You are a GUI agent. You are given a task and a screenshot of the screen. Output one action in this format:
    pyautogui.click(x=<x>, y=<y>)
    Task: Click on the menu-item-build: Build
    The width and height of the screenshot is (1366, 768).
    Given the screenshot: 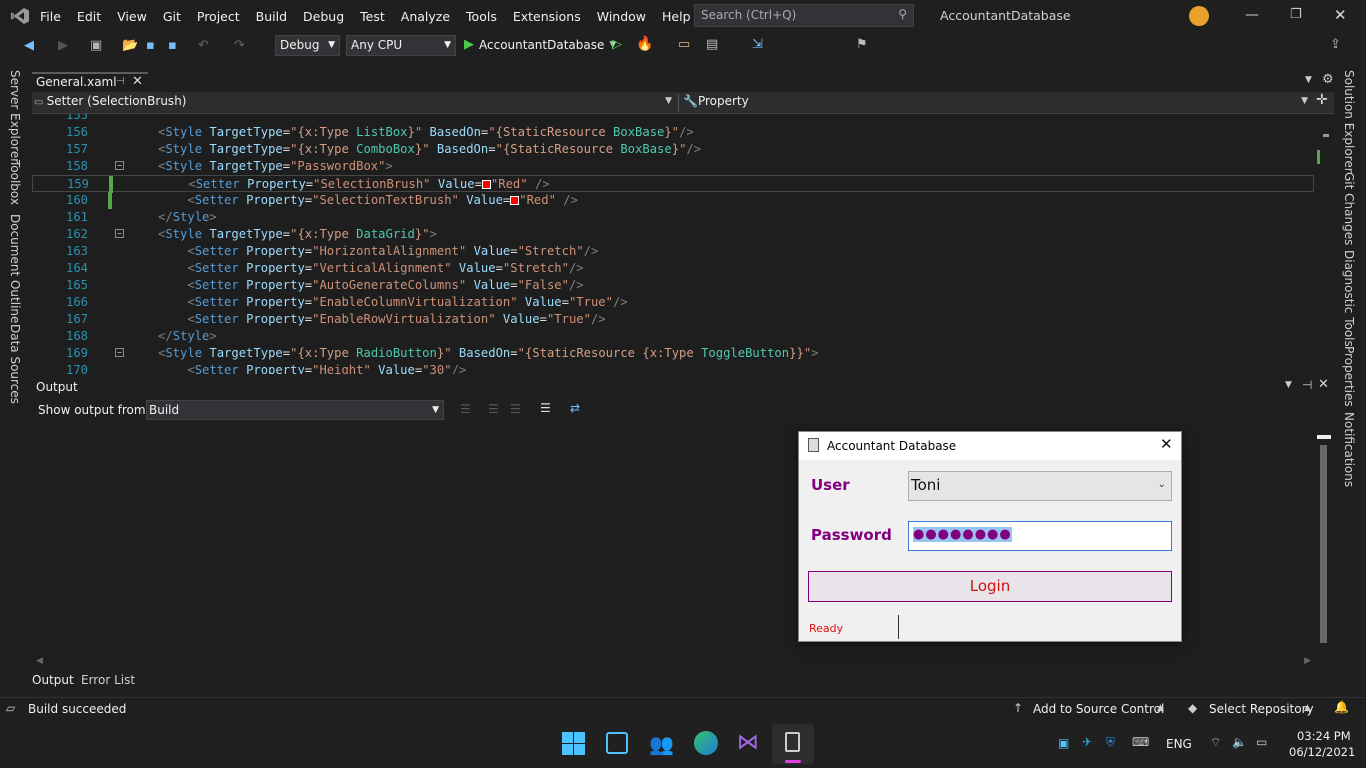 What is the action you would take?
    pyautogui.click(x=271, y=16)
    